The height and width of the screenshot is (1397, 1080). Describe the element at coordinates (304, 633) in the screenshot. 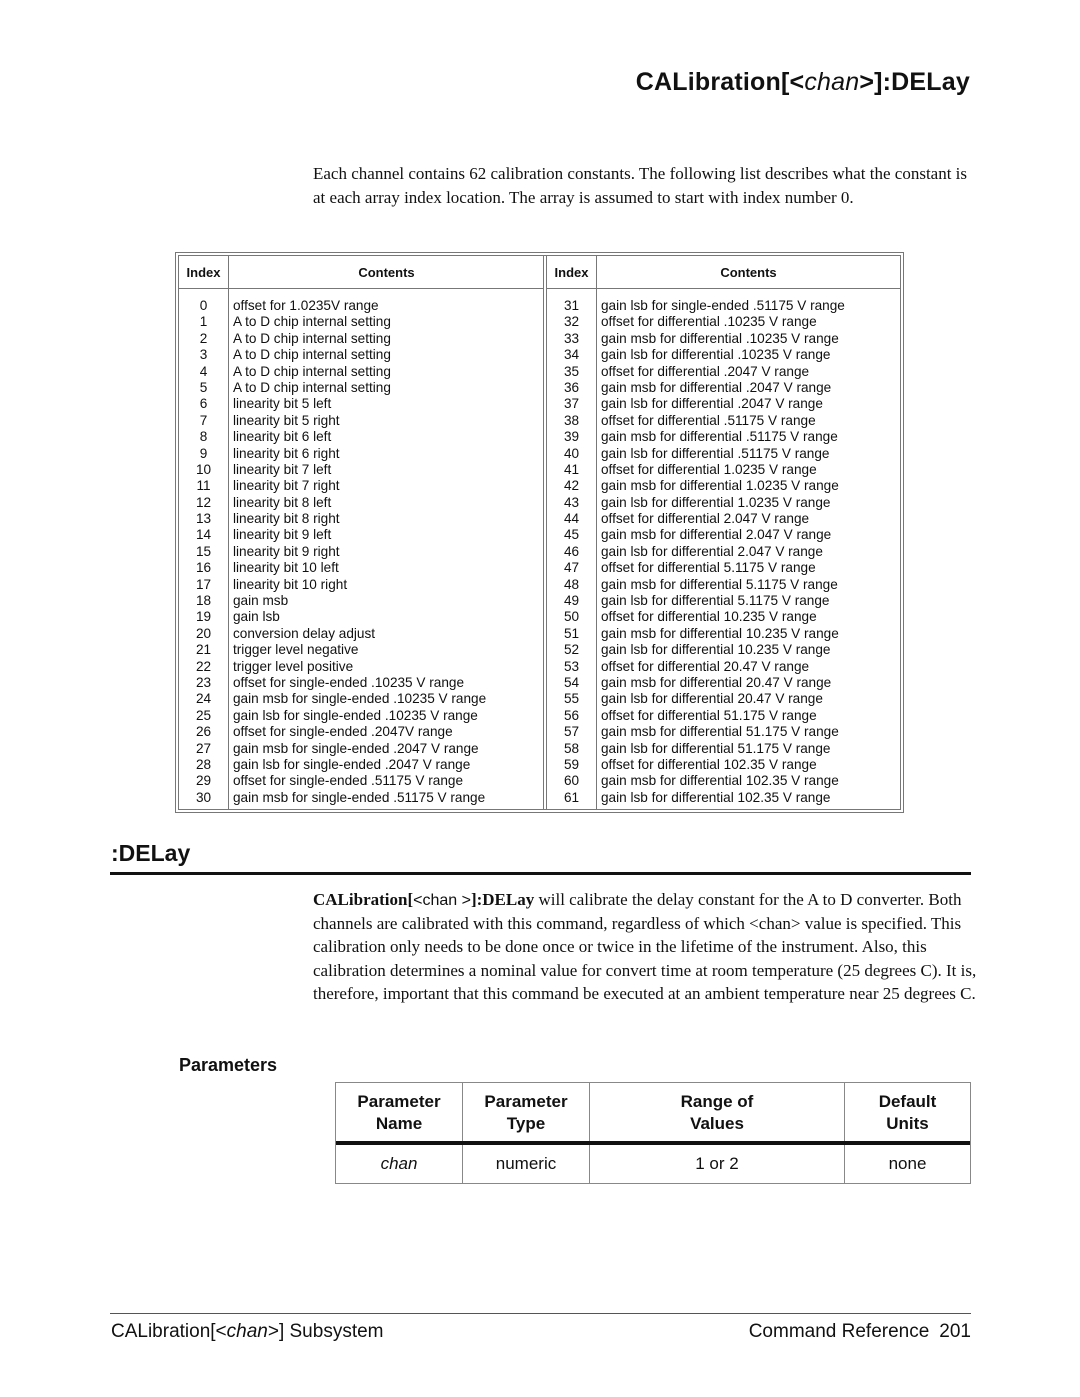

I see `row-contents: conversion delay adjust` at that location.